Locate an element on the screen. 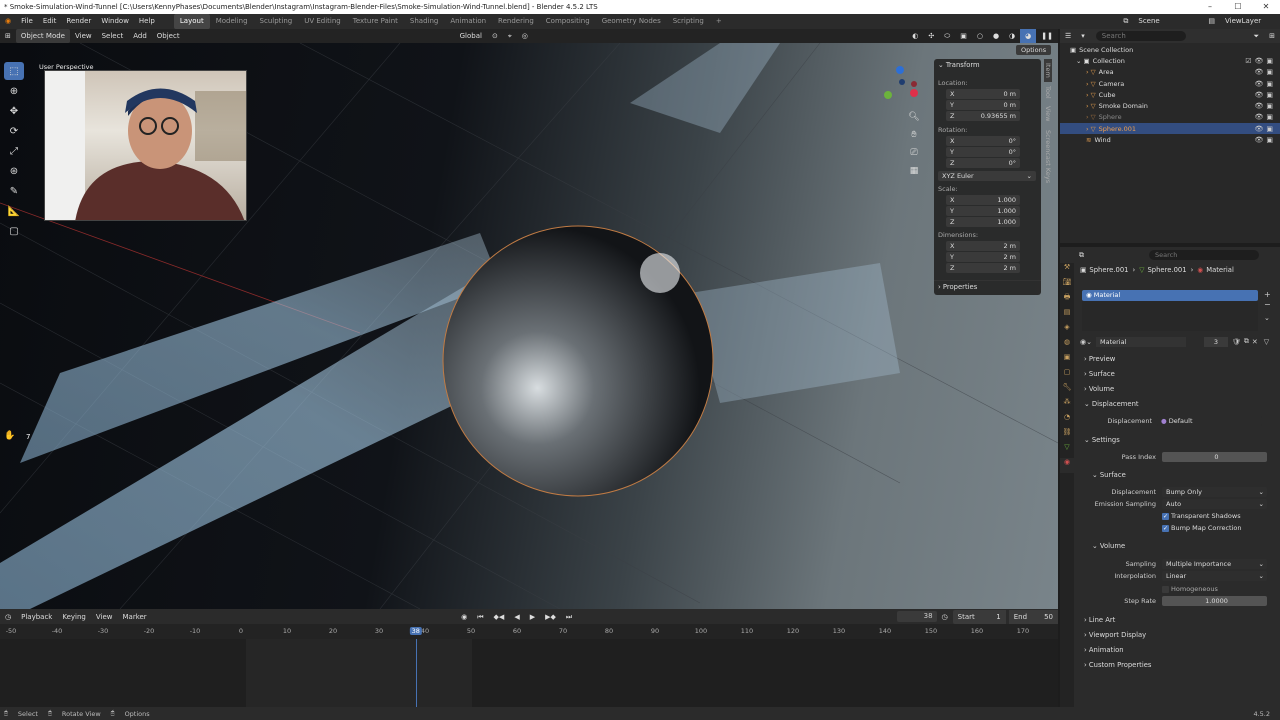 This screenshot has height=720, width=1280. section-line-art: › Line Art is located at coordinates (1099, 620).